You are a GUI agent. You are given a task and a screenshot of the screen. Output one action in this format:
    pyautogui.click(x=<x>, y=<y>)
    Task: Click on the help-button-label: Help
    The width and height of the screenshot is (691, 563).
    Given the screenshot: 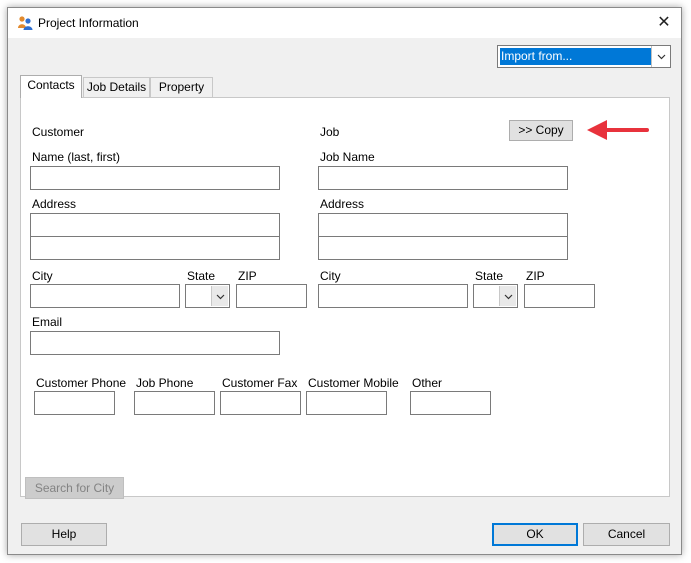 What is the action you would take?
    pyautogui.click(x=64, y=534)
    